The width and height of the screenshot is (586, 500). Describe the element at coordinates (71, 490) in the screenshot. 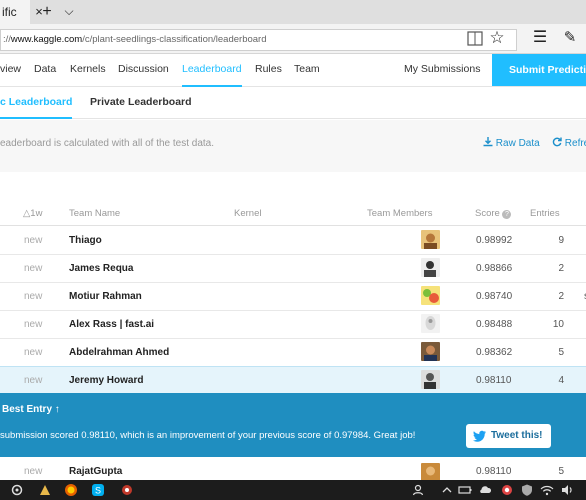

I see `firefox-icon` at that location.